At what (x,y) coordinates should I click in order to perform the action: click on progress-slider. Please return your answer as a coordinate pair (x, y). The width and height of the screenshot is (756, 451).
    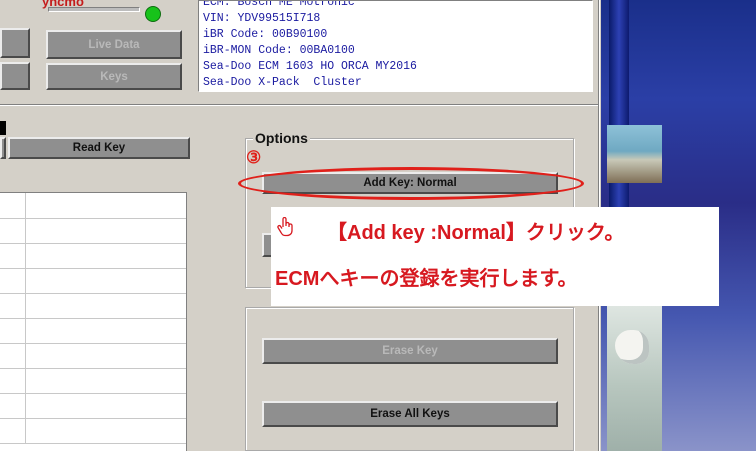
    Looking at the image, I should click on (94, 9).